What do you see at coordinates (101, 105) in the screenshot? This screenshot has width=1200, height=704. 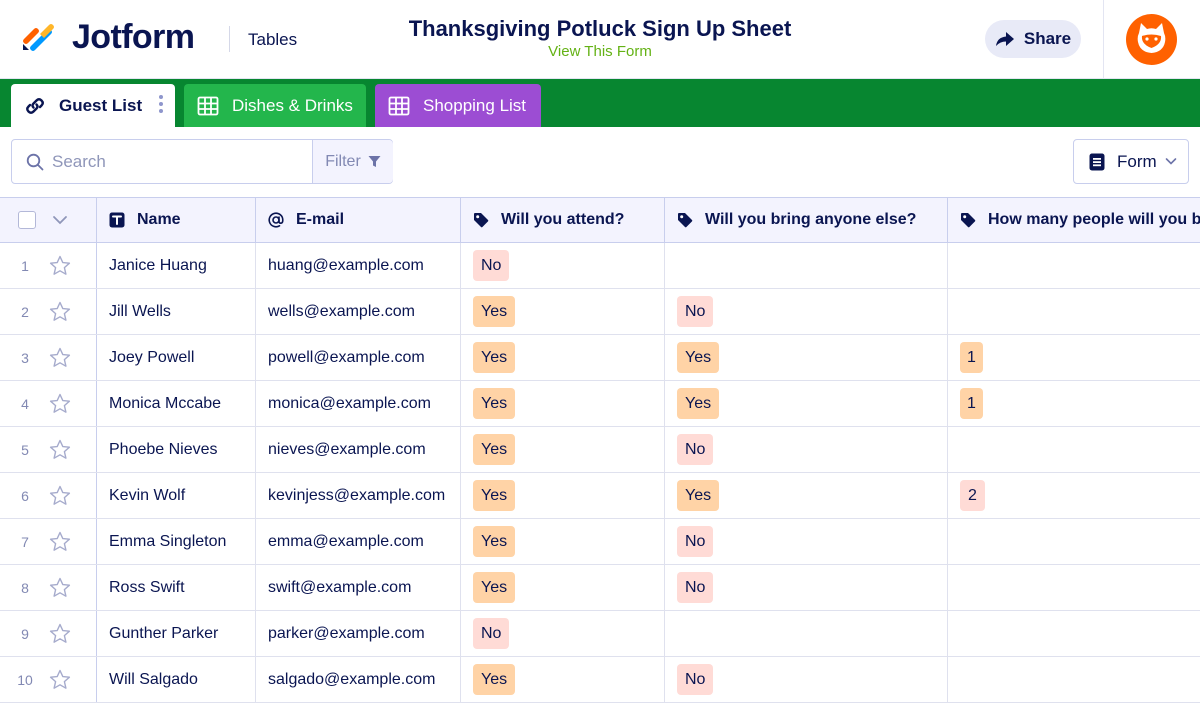 I see `tab-guest-list-label: Guest List` at bounding box center [101, 105].